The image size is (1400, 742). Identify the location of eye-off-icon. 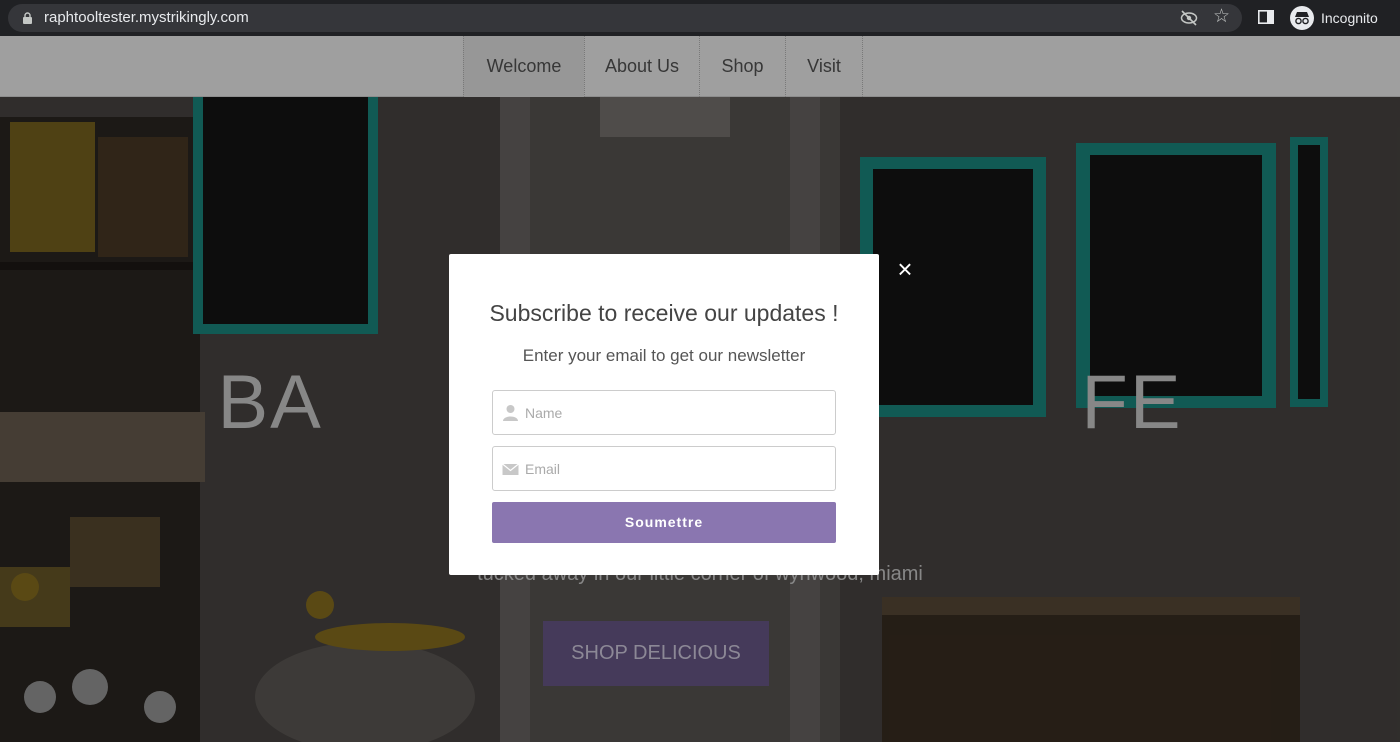
(1189, 18).